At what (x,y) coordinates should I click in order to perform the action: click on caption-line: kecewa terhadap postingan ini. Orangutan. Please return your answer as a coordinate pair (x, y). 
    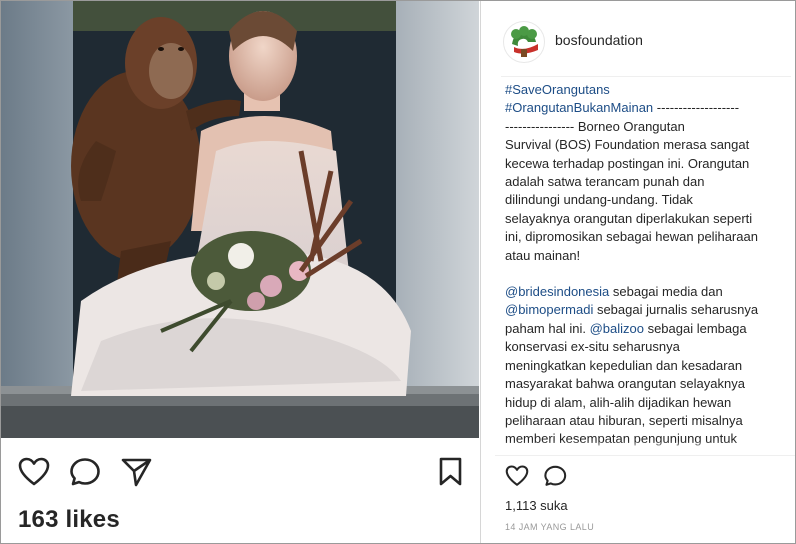
    Looking at the image, I should click on (650, 164).